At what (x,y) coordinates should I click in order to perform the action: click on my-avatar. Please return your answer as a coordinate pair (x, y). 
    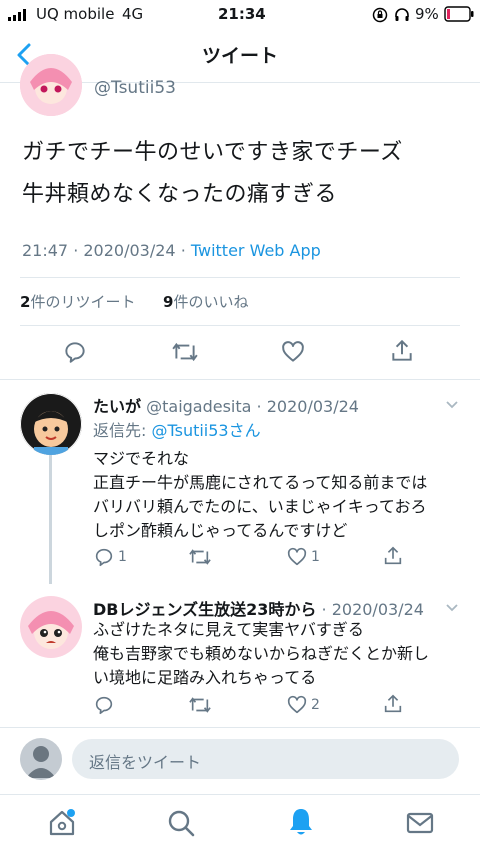
    Looking at the image, I should click on (41, 759).